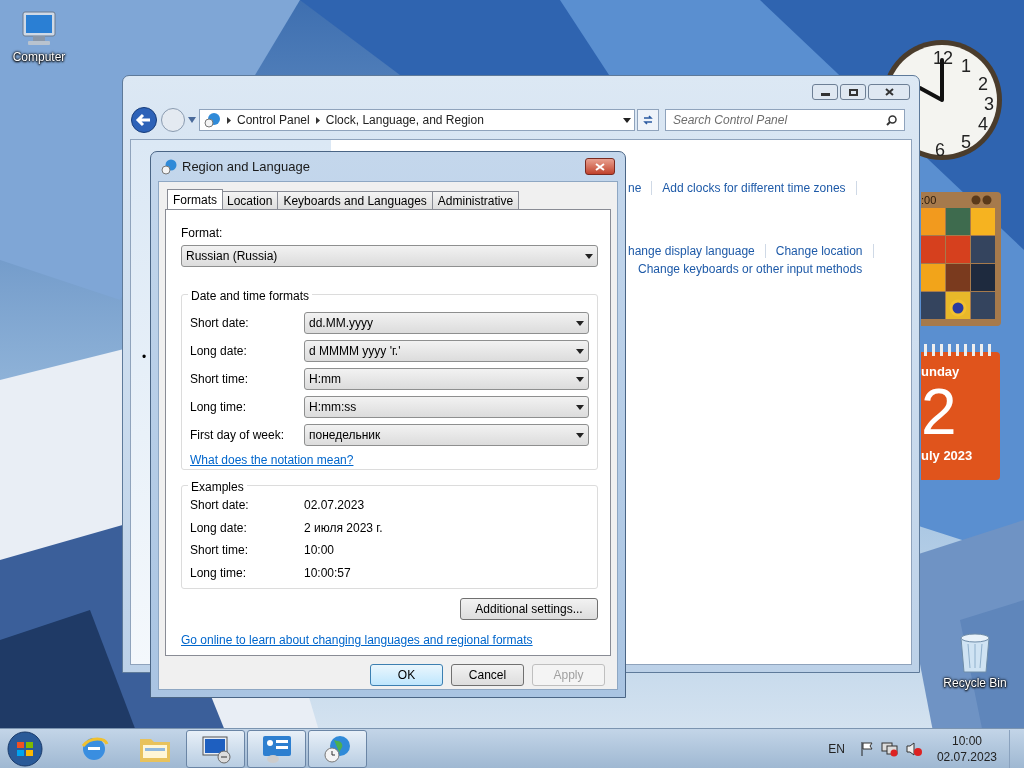 This screenshot has height=768, width=1024. I want to click on clock-numeral: 2, so click(983, 84).